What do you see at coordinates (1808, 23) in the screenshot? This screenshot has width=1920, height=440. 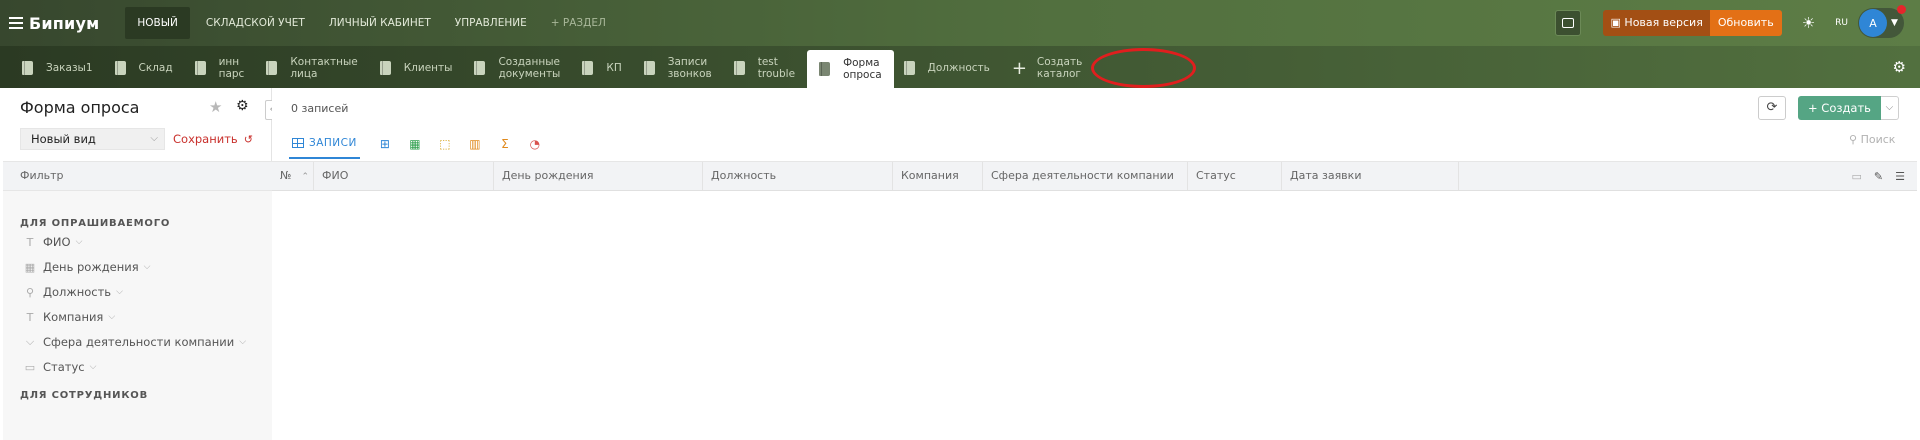 I see `lightbulb-icon: ☀` at bounding box center [1808, 23].